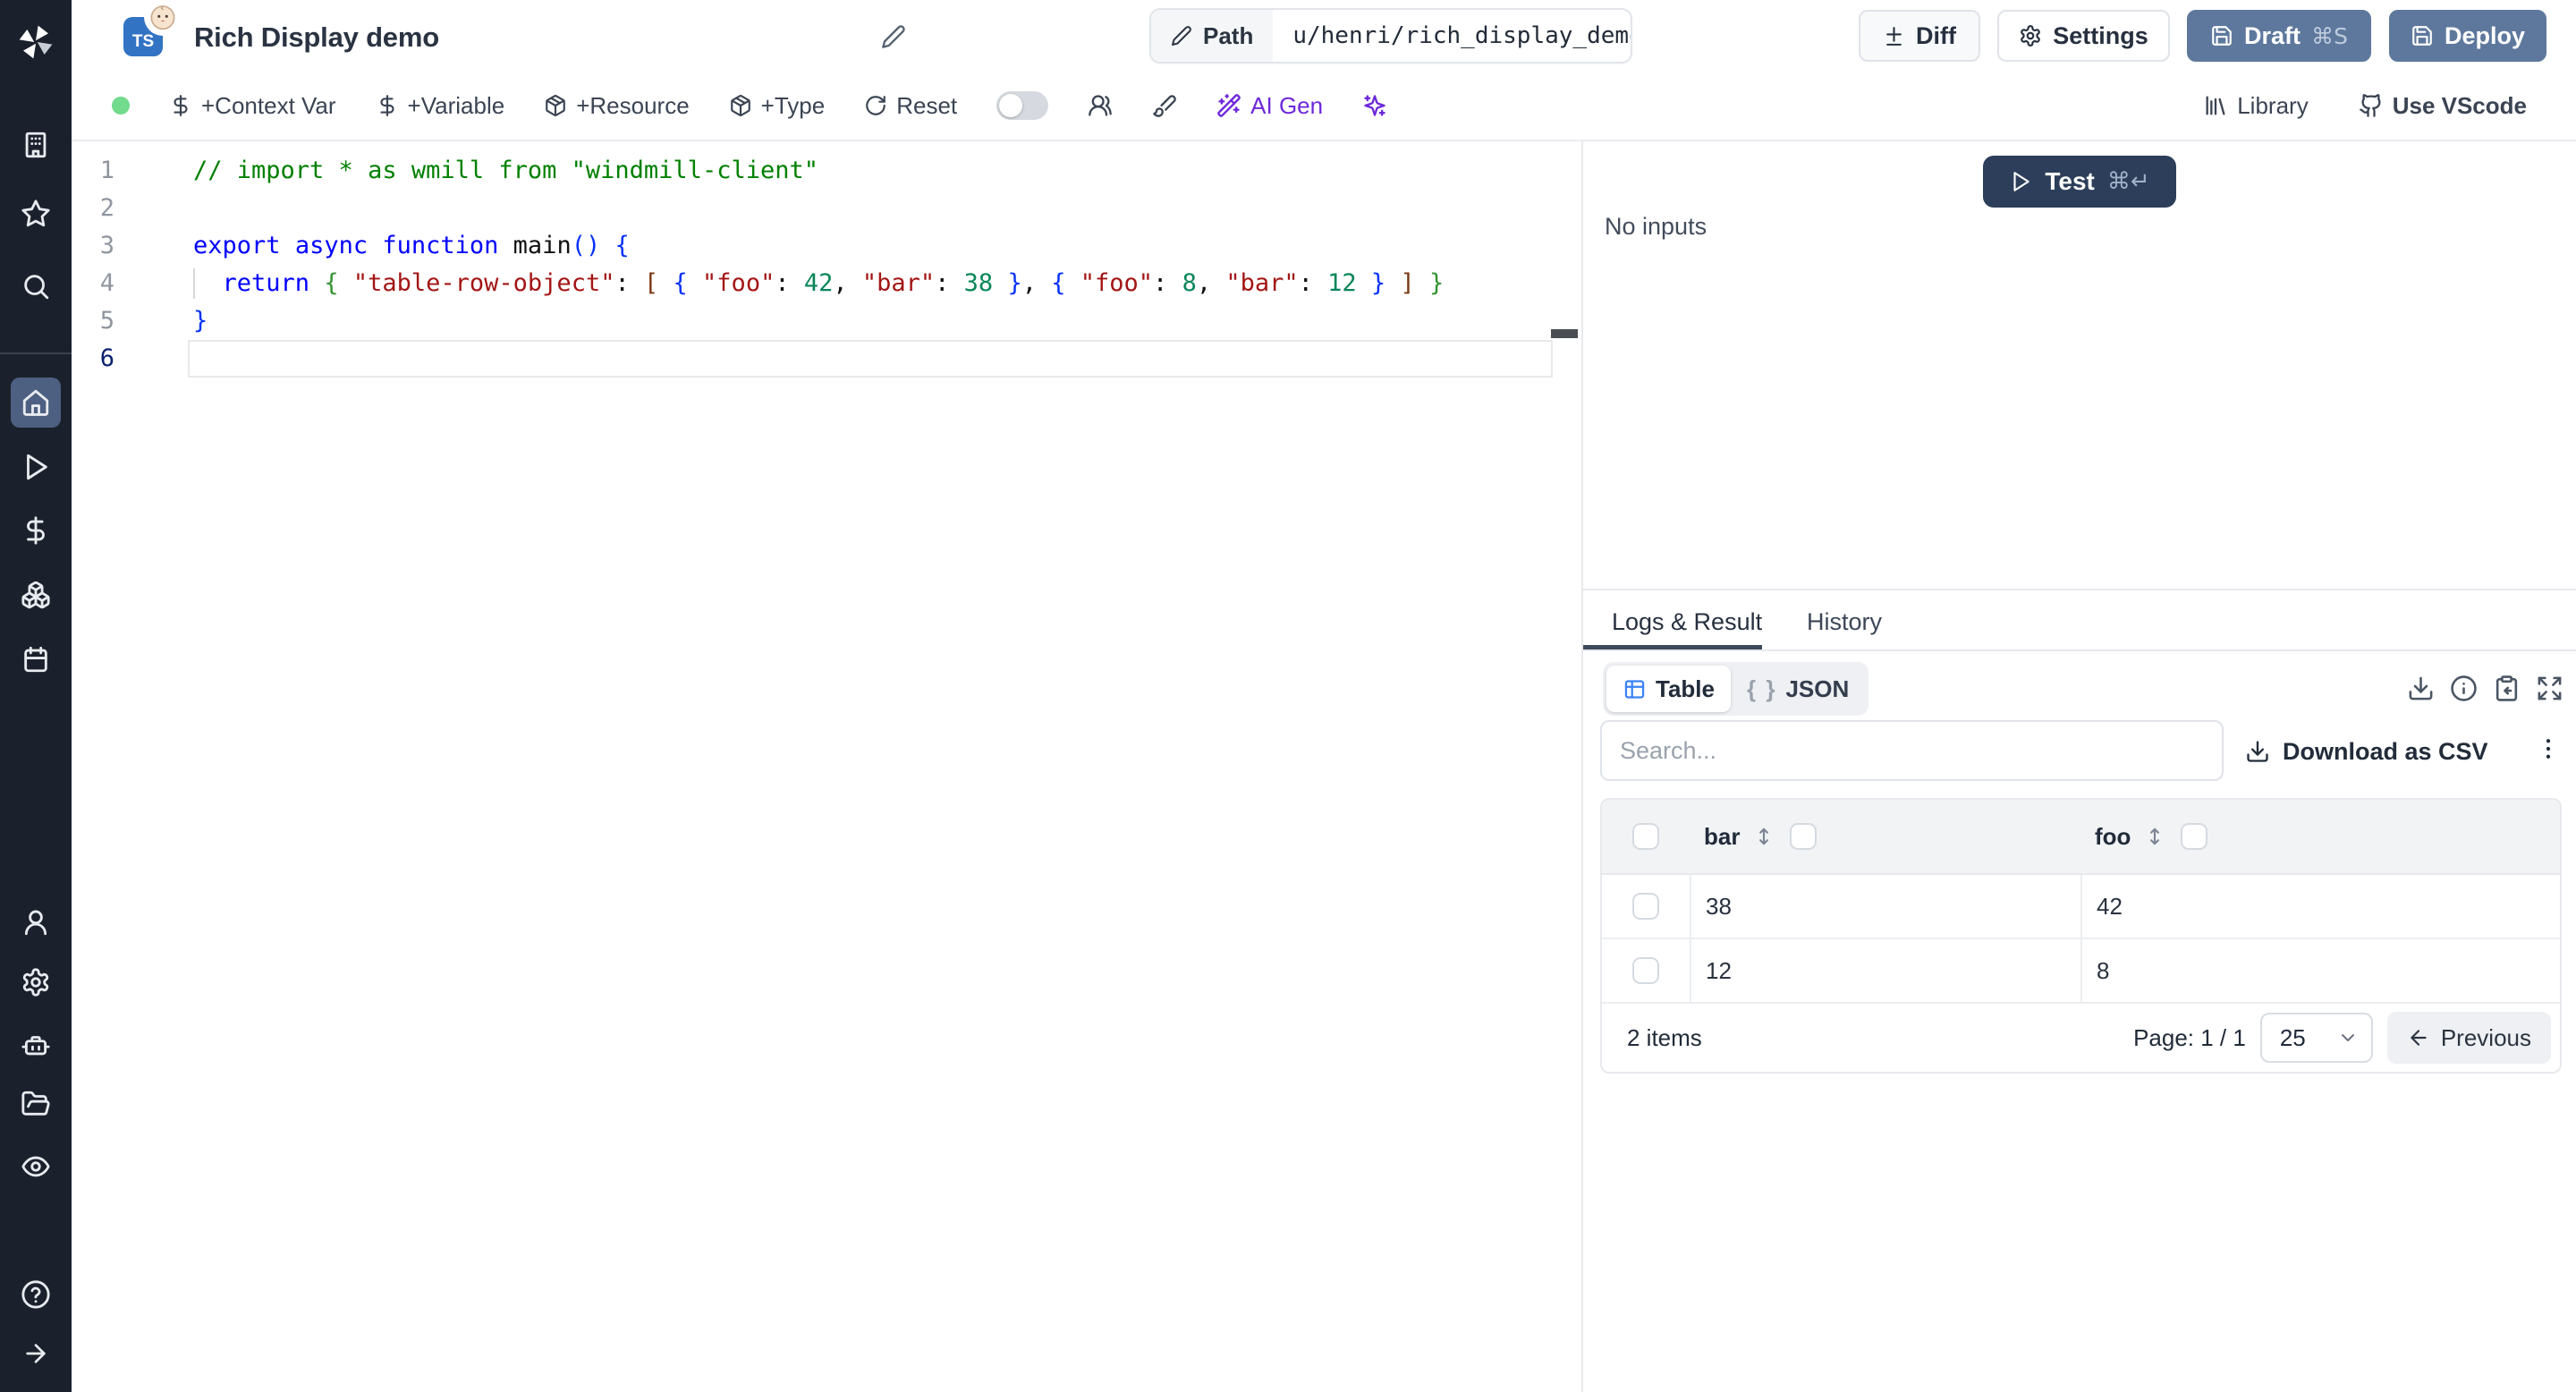  Describe the element at coordinates (36, 922) in the screenshot. I see `sidebar-item-users` at that location.